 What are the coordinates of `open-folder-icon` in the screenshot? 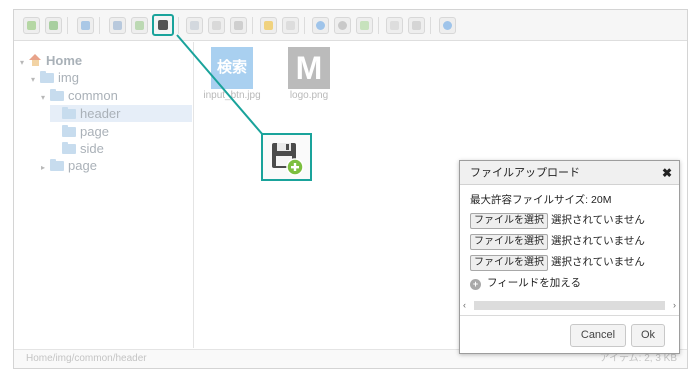 It's located at (85, 25).